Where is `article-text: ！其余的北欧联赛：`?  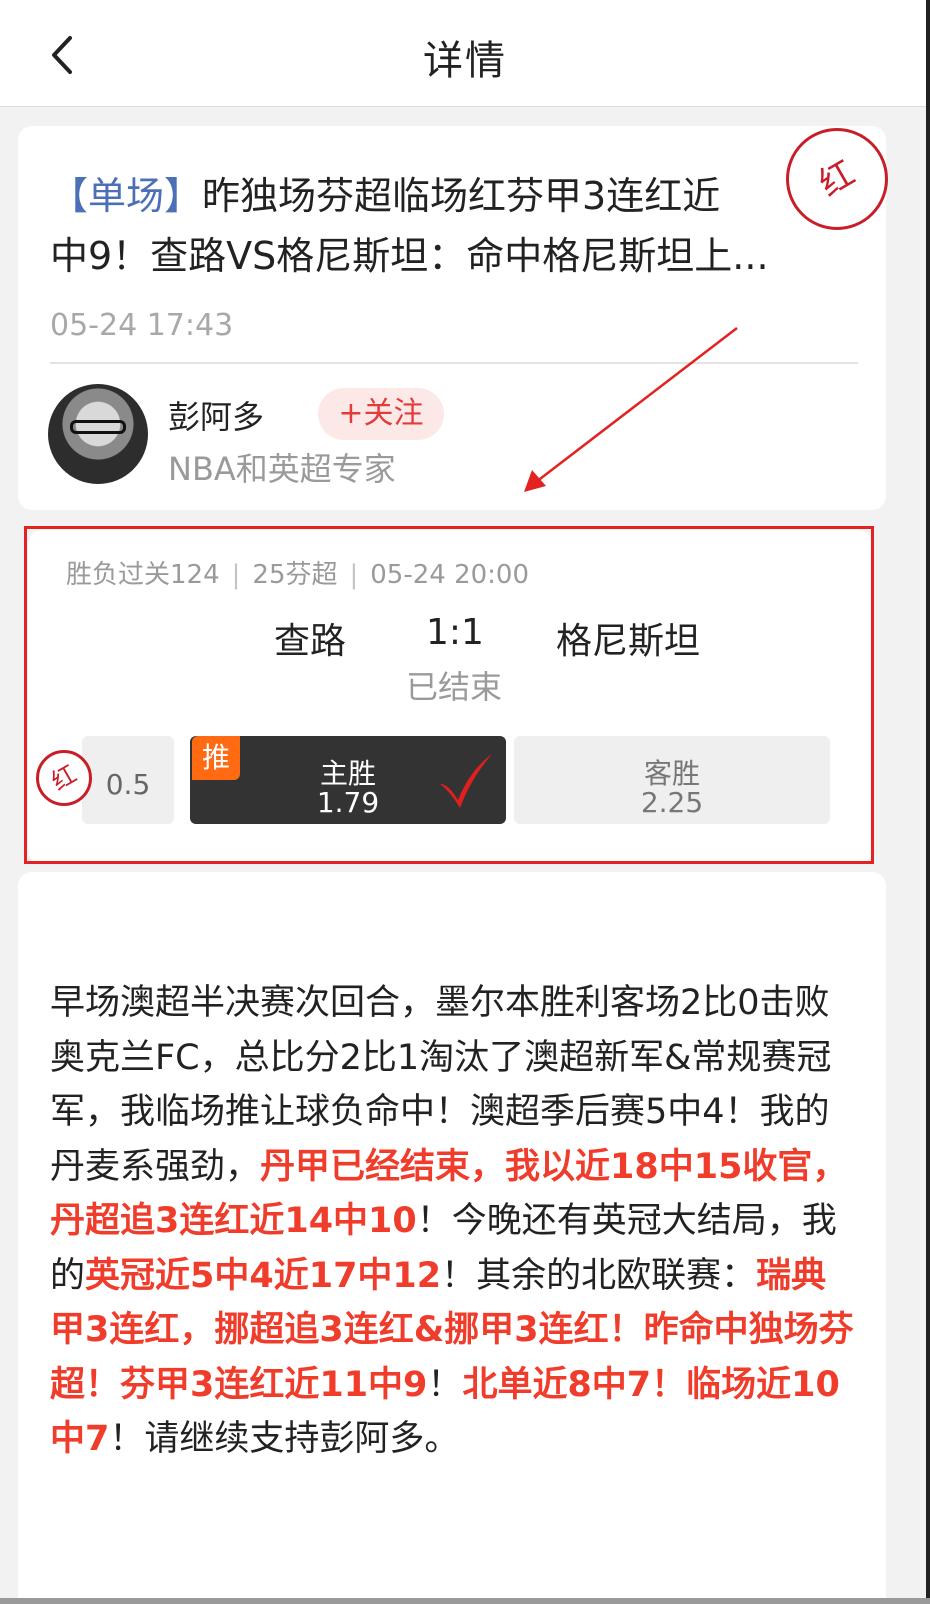
article-text: ！其余的北欧联赛： is located at coordinates (599, 1275).